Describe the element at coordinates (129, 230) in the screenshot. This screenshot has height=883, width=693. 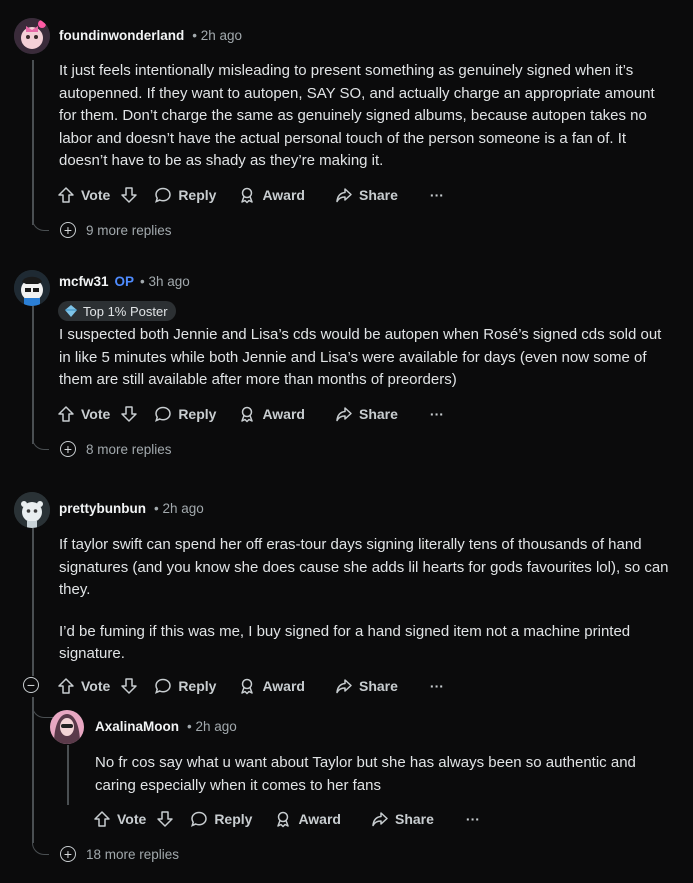
I see `more-replies-label: 9 more replies` at that location.